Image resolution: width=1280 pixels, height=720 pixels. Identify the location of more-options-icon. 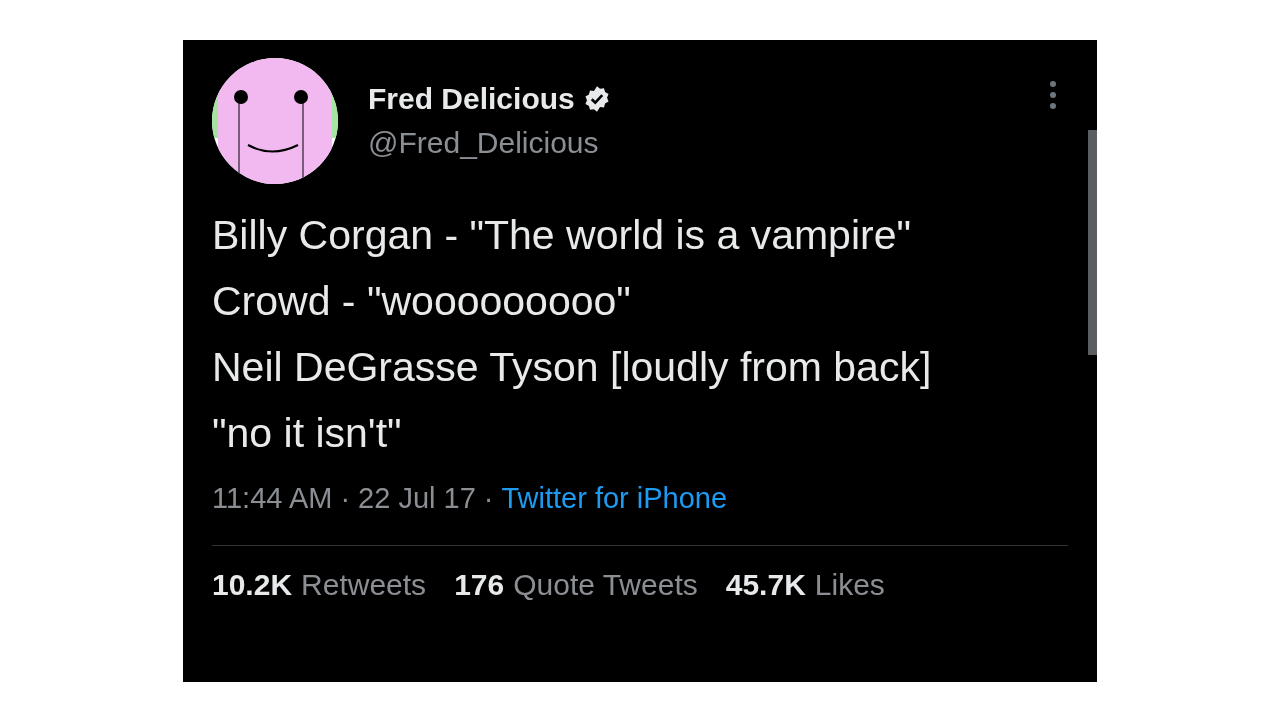
(1053, 95).